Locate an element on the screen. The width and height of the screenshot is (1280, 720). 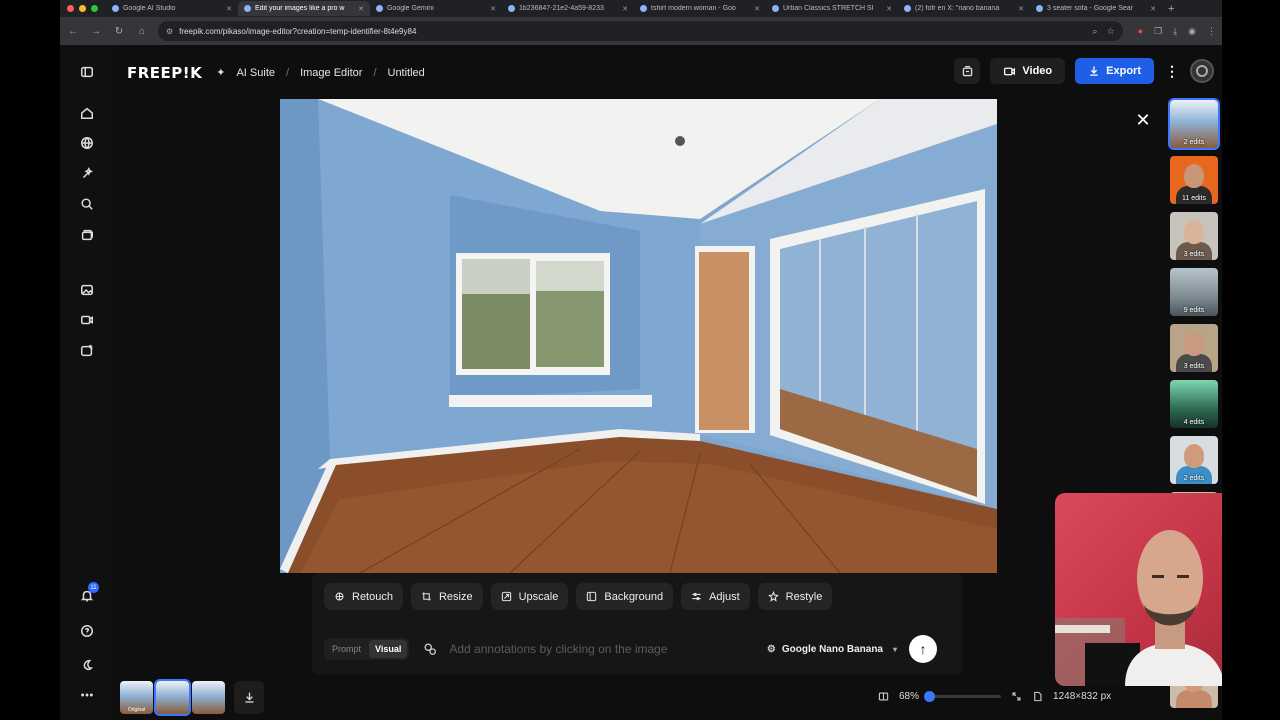
tool-retouch-button: Retouch is located at coordinates (363, 596).